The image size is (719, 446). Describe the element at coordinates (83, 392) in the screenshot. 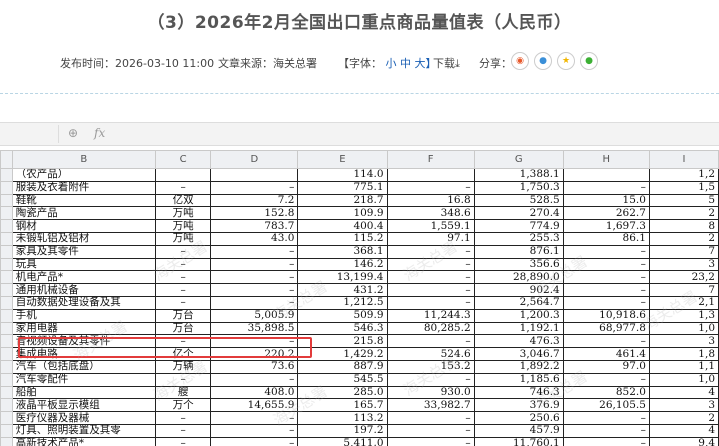

I see `cell-b: 船舶` at that location.